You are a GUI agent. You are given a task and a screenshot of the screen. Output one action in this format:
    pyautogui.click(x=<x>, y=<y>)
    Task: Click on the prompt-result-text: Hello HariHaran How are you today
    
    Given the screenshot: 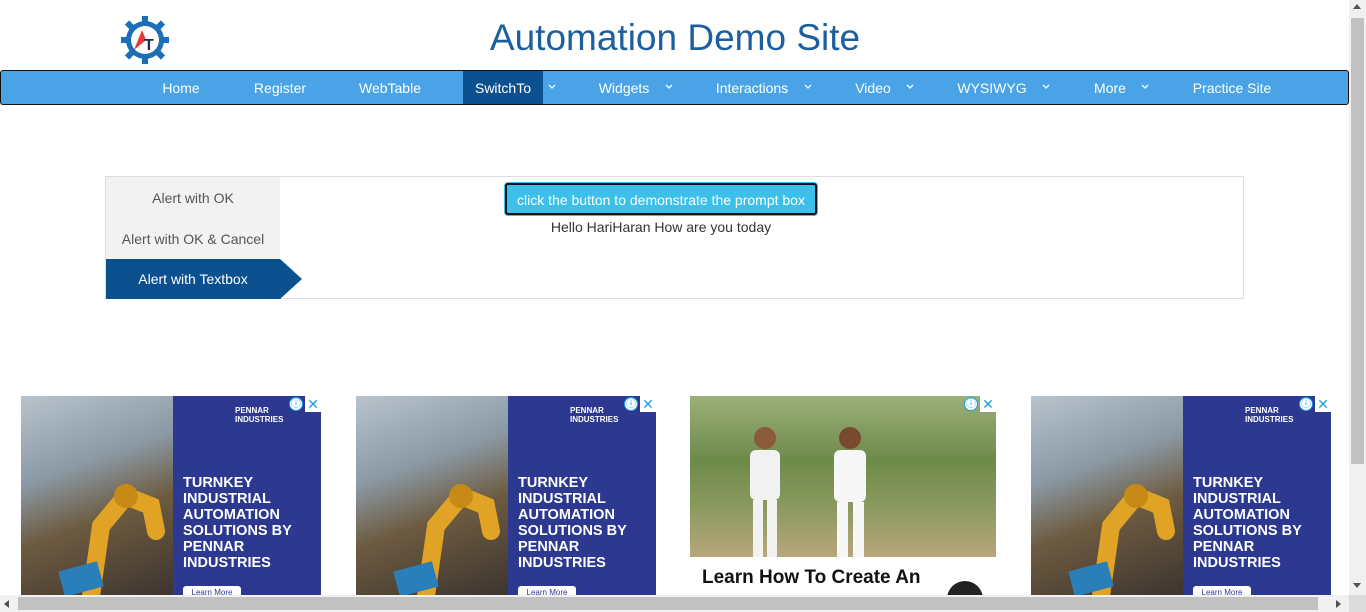 What is the action you would take?
    pyautogui.click(x=661, y=227)
    